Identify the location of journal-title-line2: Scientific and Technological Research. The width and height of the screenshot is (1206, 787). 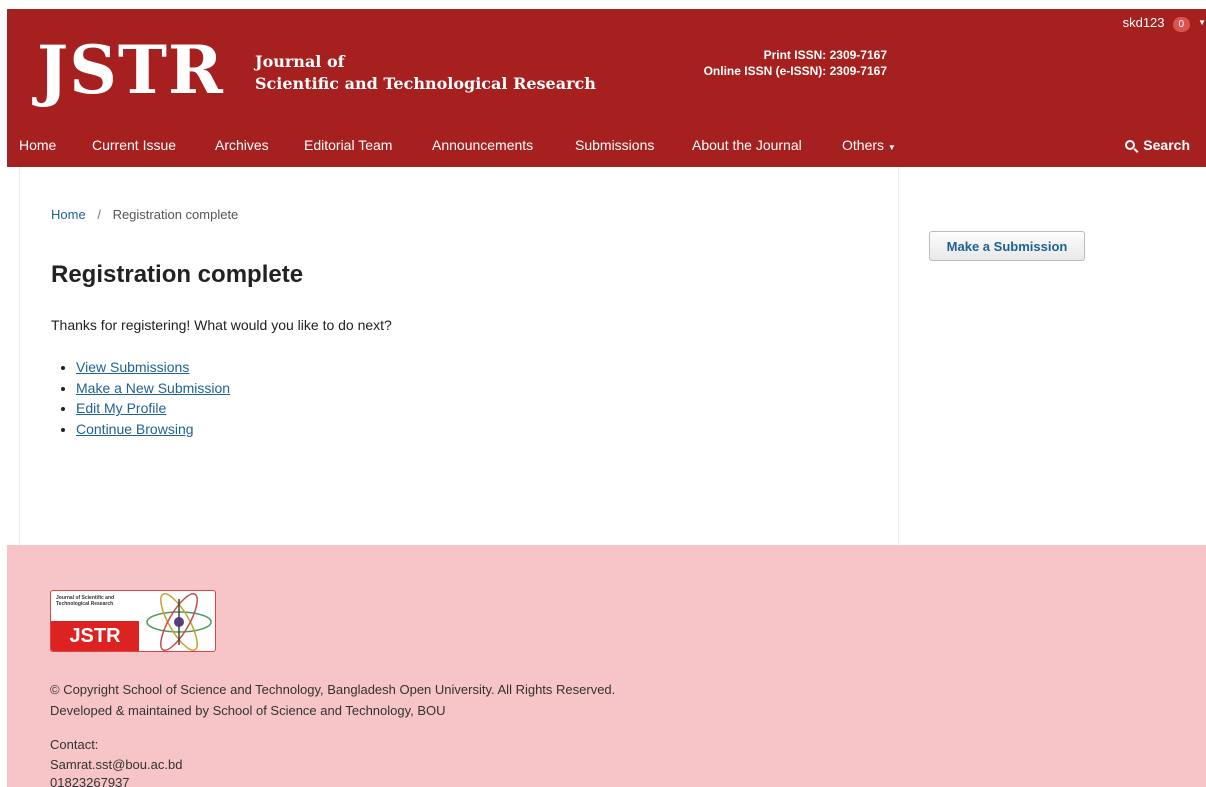
(425, 83).